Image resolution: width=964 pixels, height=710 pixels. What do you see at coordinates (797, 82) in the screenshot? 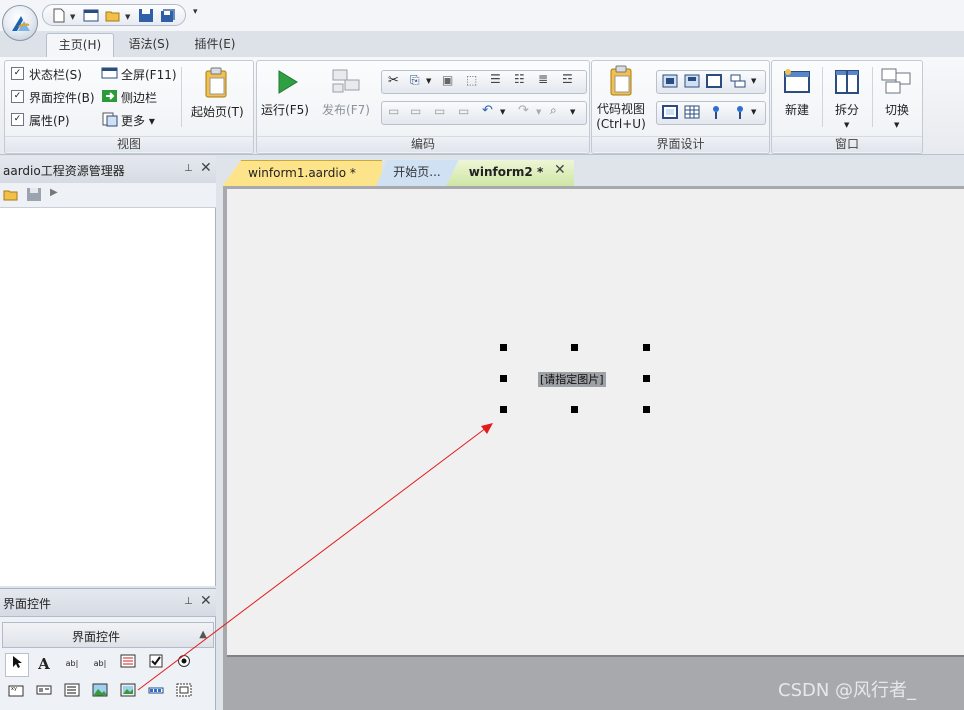
I see `new-window-icon` at bounding box center [797, 82].